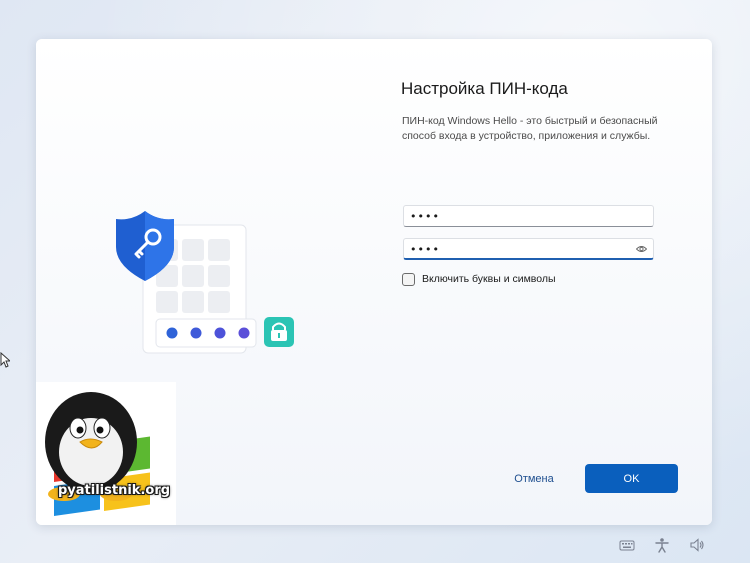 The image size is (750, 563). Describe the element at coordinates (520, 249) in the screenshot. I see `confirm-pin-input` at that location.